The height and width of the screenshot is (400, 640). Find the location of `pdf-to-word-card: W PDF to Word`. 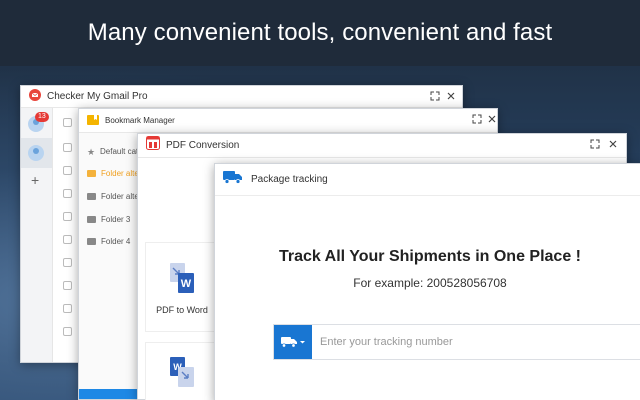

pdf-to-word-card: W PDF to Word is located at coordinates (181, 287).